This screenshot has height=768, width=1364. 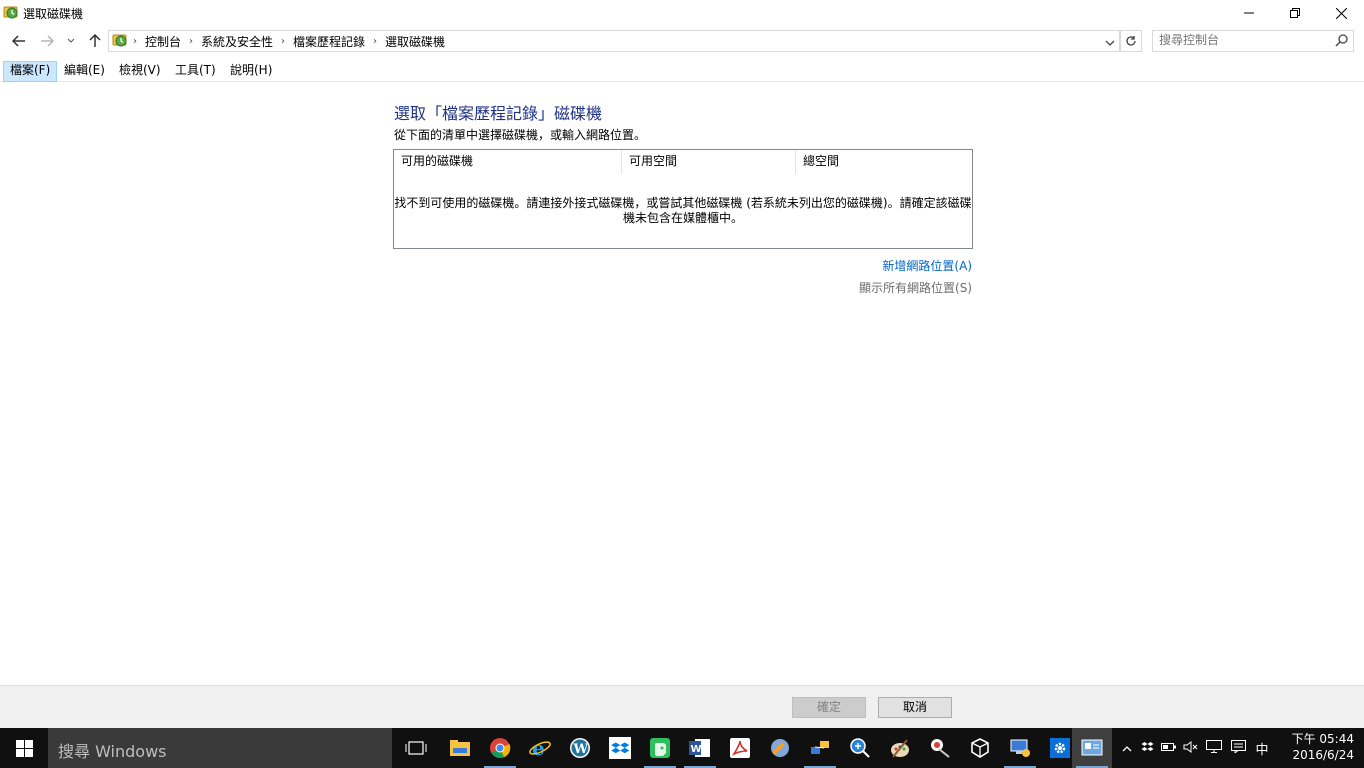 What do you see at coordinates (329, 41) in the screenshot?
I see `breadcrumb-file-history: 檔案歷程記錄` at bounding box center [329, 41].